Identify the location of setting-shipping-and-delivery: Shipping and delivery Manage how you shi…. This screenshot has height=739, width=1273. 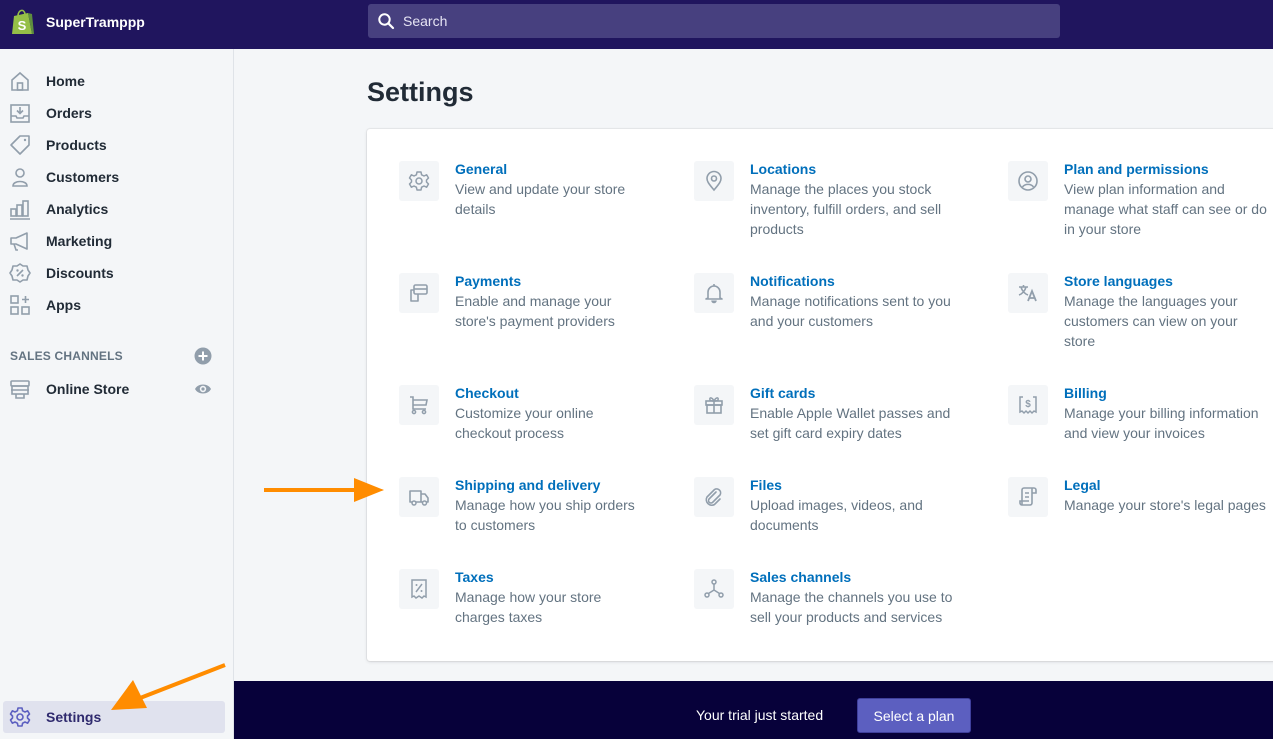
(517, 506).